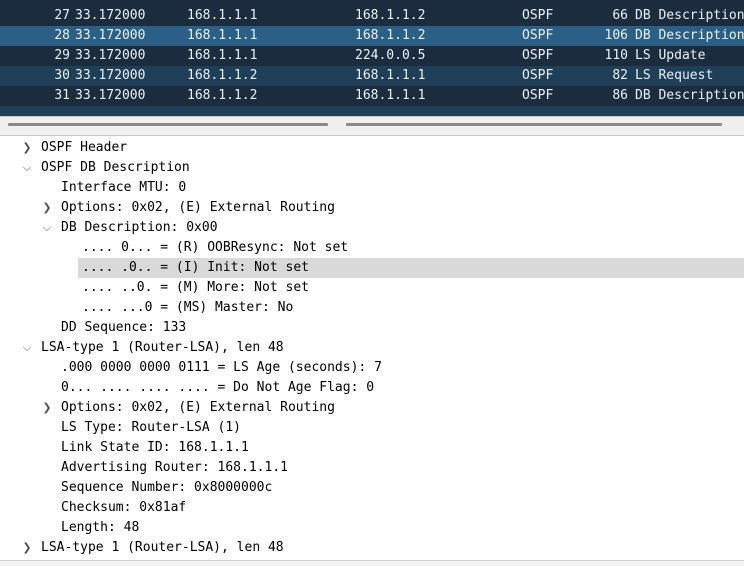  What do you see at coordinates (174, 467) in the screenshot?
I see `tree-item-label: Advertising Router: 168.1.1.1` at bounding box center [174, 467].